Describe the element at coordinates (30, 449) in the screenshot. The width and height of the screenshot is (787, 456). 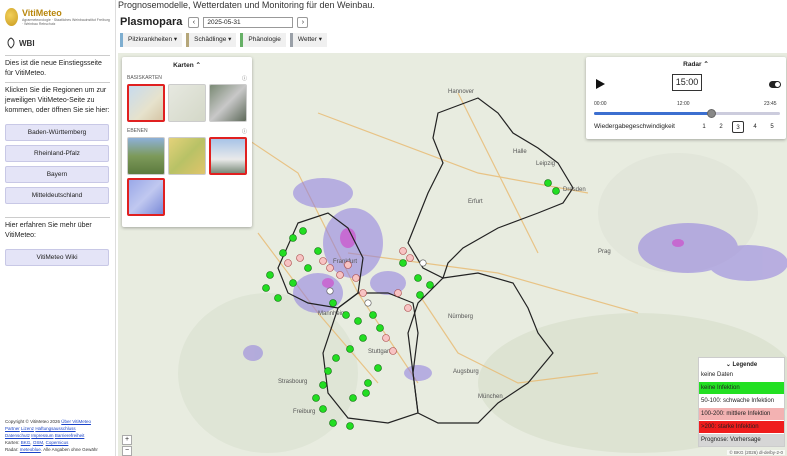
I see `meteoblue-link: meteoblue` at that location.